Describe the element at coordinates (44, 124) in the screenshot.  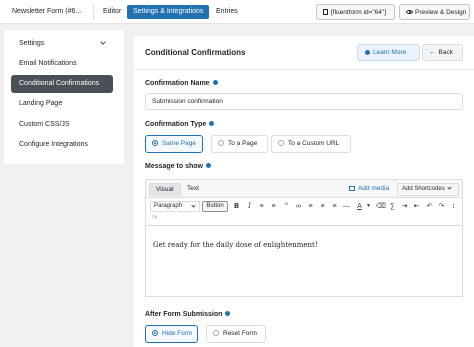
I see `sidebar-item-label: Custom CSS/JS` at that location.